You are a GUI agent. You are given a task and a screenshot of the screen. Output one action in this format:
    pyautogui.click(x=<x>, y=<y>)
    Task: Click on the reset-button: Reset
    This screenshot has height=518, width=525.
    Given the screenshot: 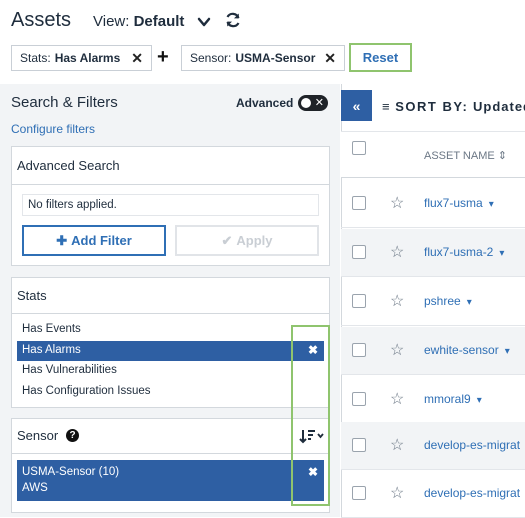 What is the action you would take?
    pyautogui.click(x=380, y=57)
    